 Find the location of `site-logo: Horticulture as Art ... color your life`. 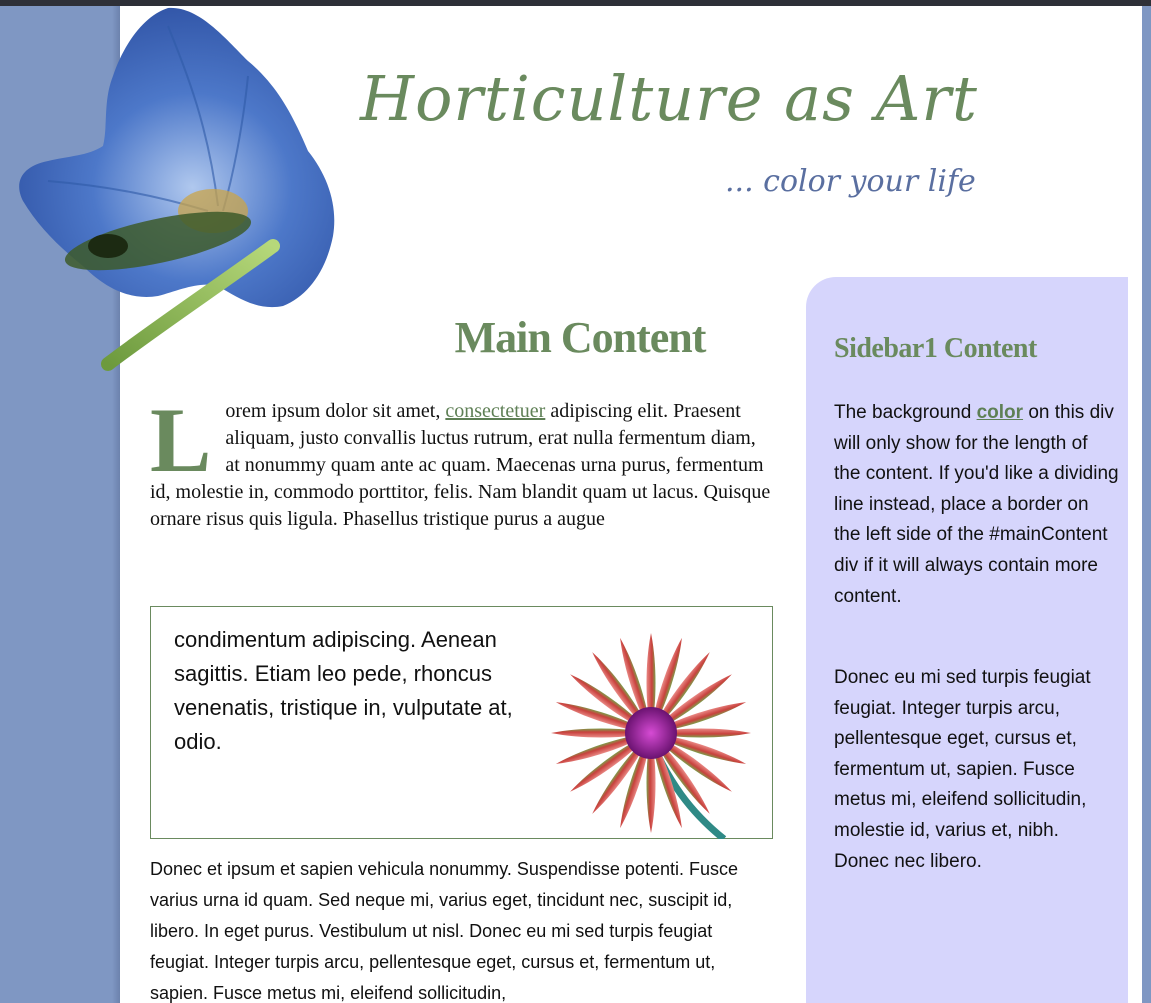

site-logo: Horticulture as Art ... color your life is located at coordinates (680, 152).